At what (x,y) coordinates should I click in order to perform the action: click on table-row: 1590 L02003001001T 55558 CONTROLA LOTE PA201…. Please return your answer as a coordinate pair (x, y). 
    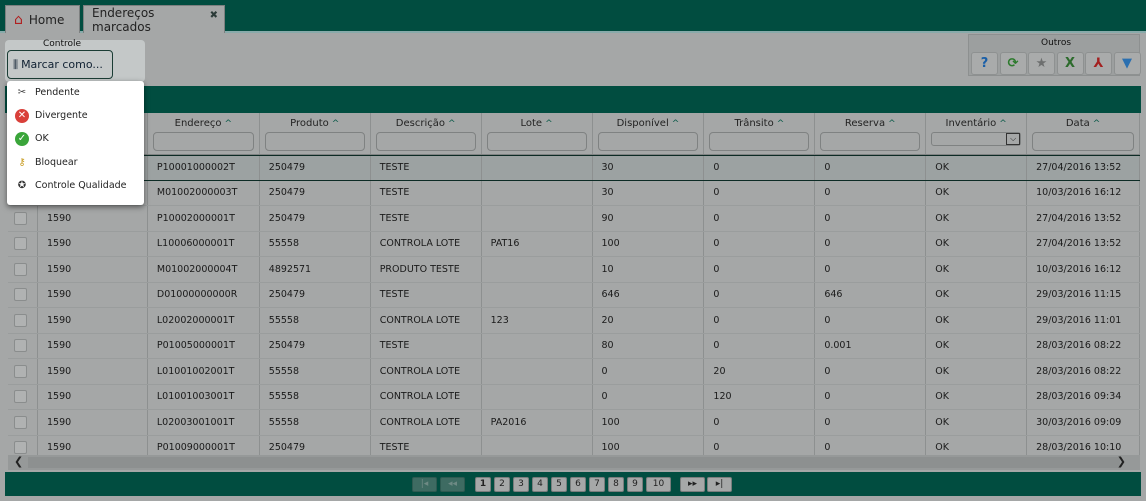
    Looking at the image, I should click on (574, 423).